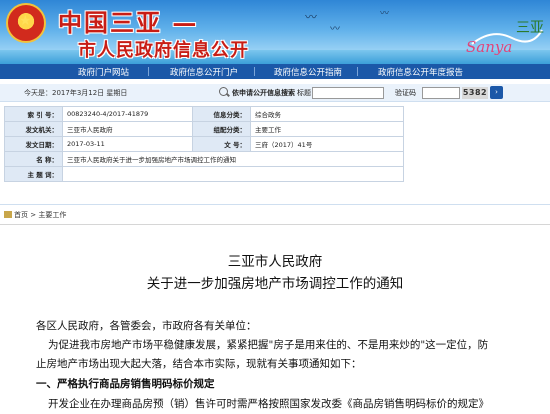  What do you see at coordinates (146, 326) in the screenshot?
I see `doc-salutation: 各区人民政府，各管委会，市政府各有关单位：` at bounding box center [146, 326].